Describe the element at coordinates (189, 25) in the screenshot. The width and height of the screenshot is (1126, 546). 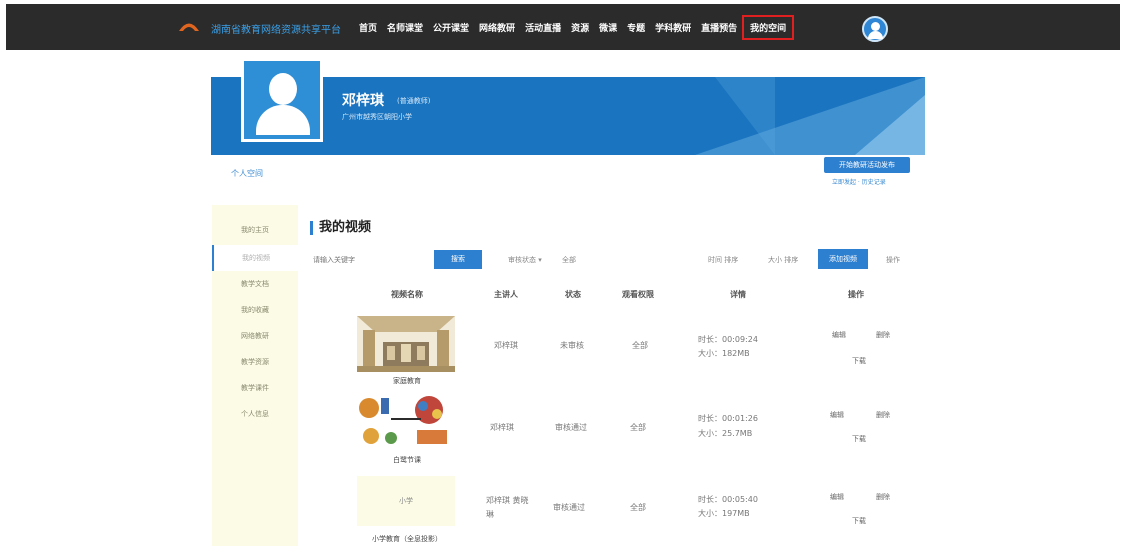
I see `site-logo-icon` at that location.